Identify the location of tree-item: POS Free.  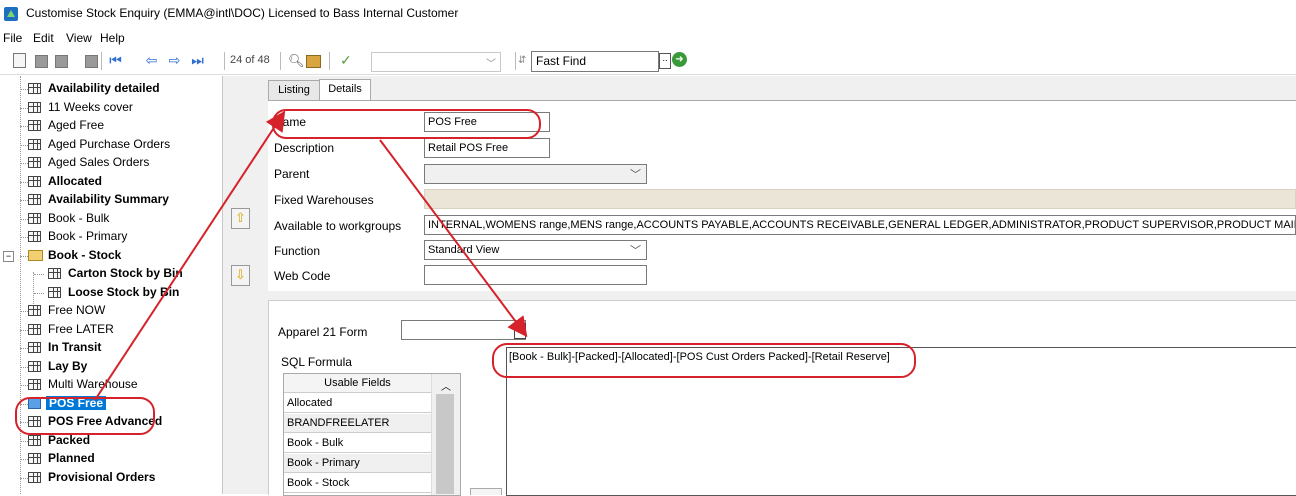
(121, 404).